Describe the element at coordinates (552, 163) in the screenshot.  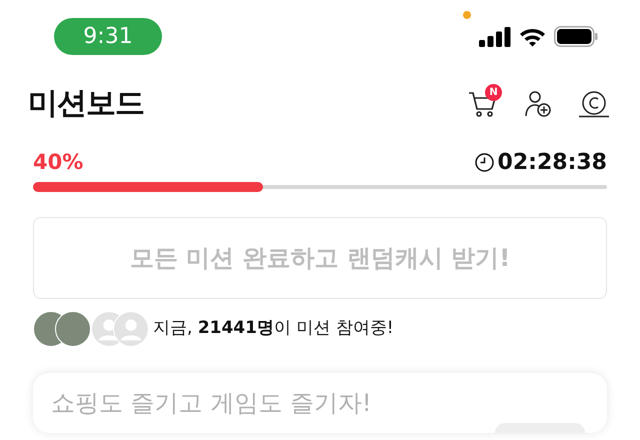
I see `countdown-timer: 02:28:38` at that location.